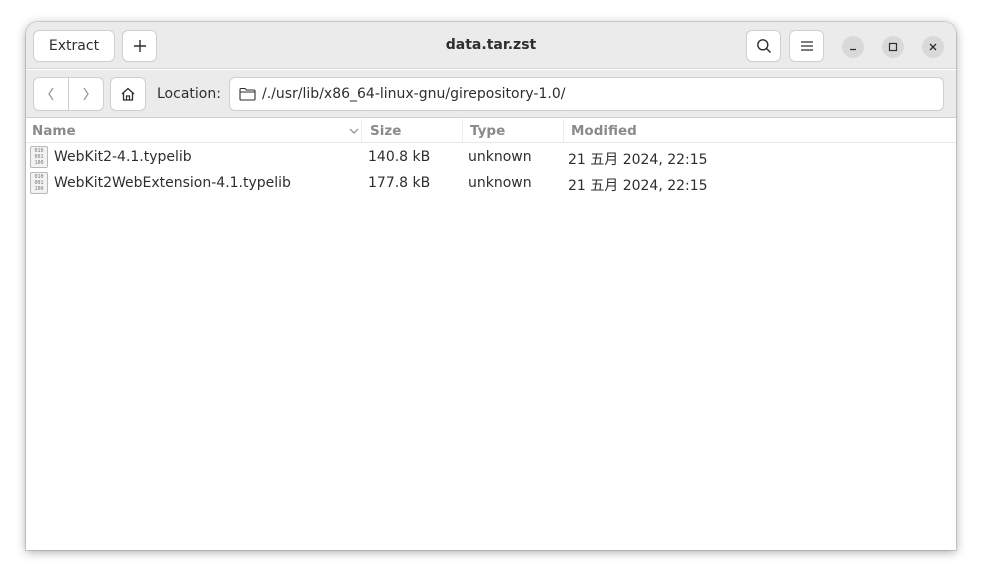 The height and width of the screenshot is (579, 982). I want to click on close-button, so click(933, 47).